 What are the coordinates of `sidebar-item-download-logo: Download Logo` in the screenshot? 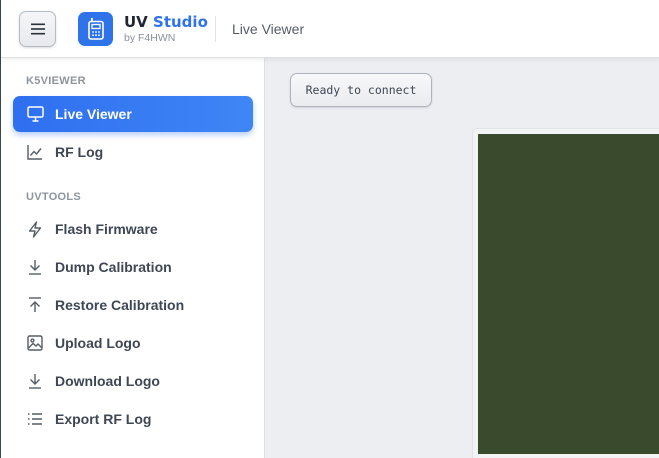 It's located at (133, 381).